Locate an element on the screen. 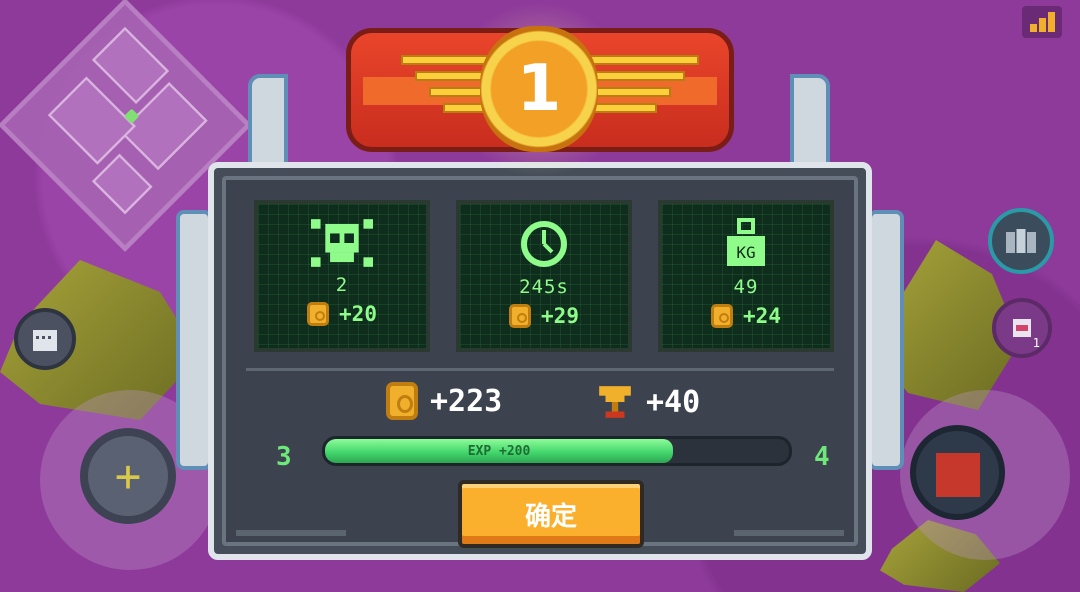 Image resolution: width=1080 pixels, height=592 pixels. joystick-button: + is located at coordinates (128, 476).